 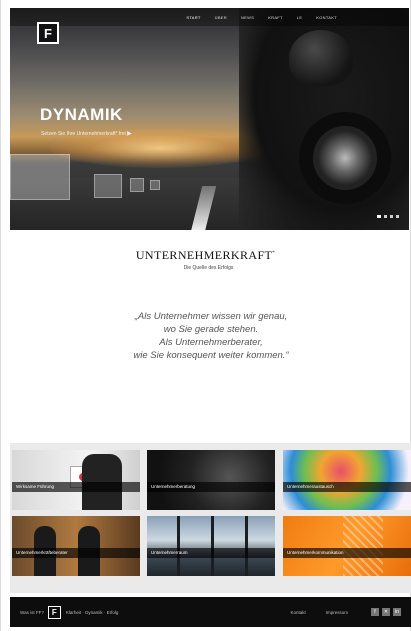 I want to click on nav-item-news: NEWS, so click(x=247, y=17).